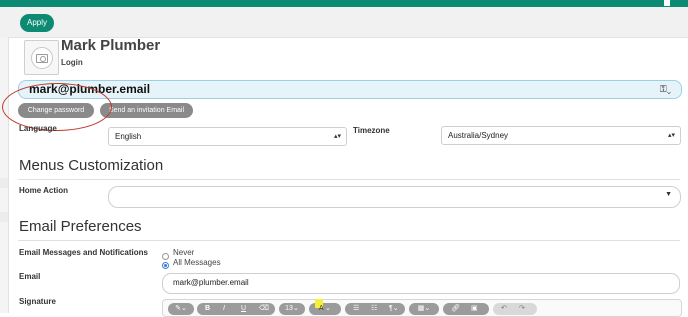 The width and height of the screenshot is (688, 317). I want to click on undo-button: ↶, so click(504, 309).